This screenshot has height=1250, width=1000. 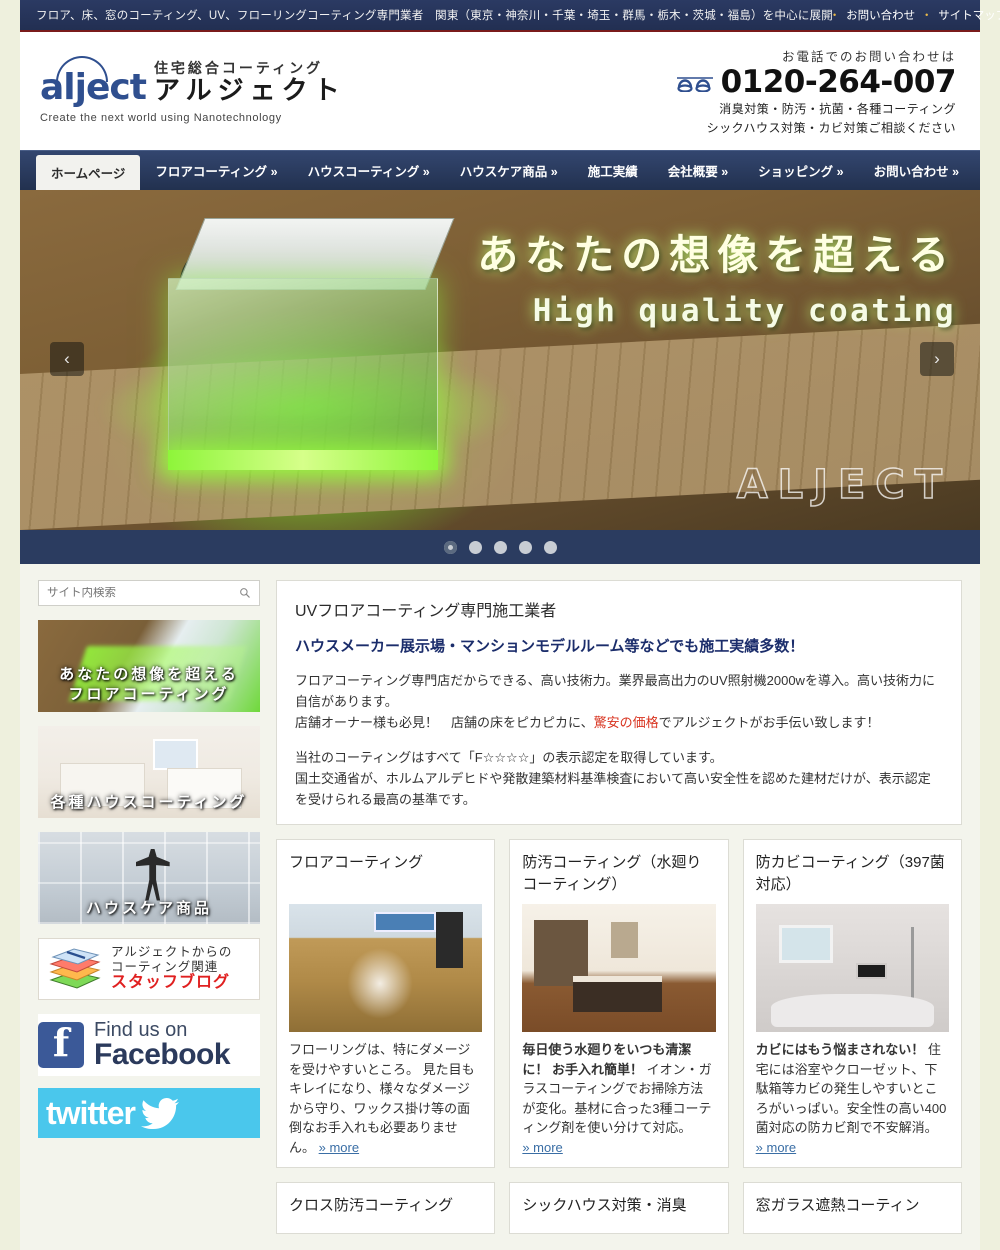 What do you see at coordinates (149, 772) in the screenshot?
I see `sidebar-banner-house-coating: 各種ハウスコーティング` at bounding box center [149, 772].